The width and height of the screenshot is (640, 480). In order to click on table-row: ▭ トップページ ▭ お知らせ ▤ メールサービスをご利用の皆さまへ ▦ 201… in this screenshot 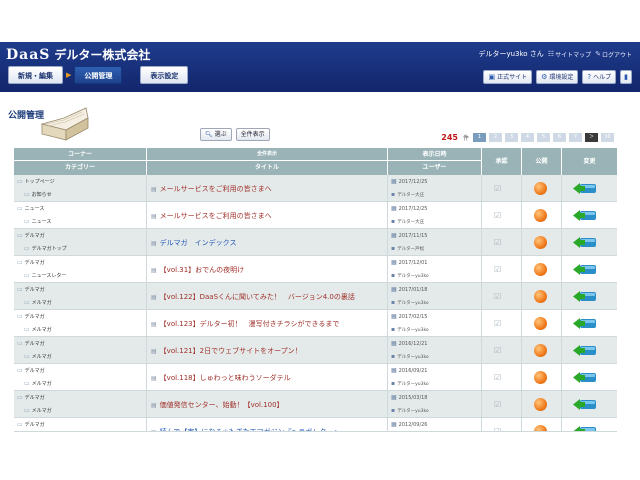, I will do `click(315, 188)`.